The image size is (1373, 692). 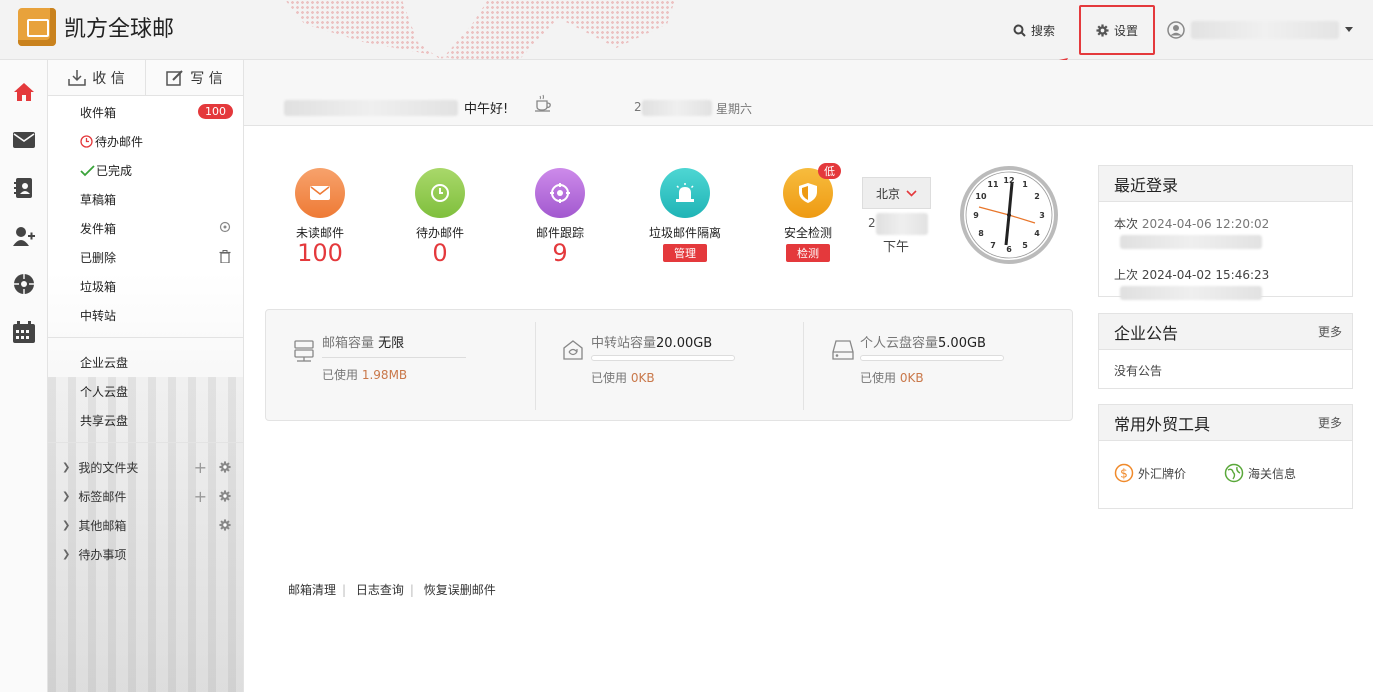 I want to click on trash-icon, so click(x=225, y=256).